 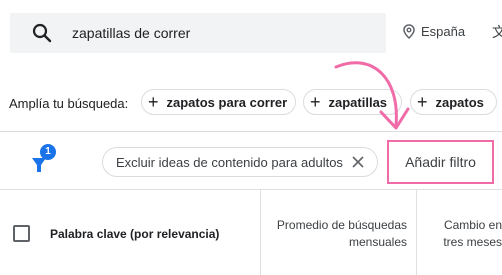 I want to click on column-header-line: Cambio en, so click(x=472, y=225).